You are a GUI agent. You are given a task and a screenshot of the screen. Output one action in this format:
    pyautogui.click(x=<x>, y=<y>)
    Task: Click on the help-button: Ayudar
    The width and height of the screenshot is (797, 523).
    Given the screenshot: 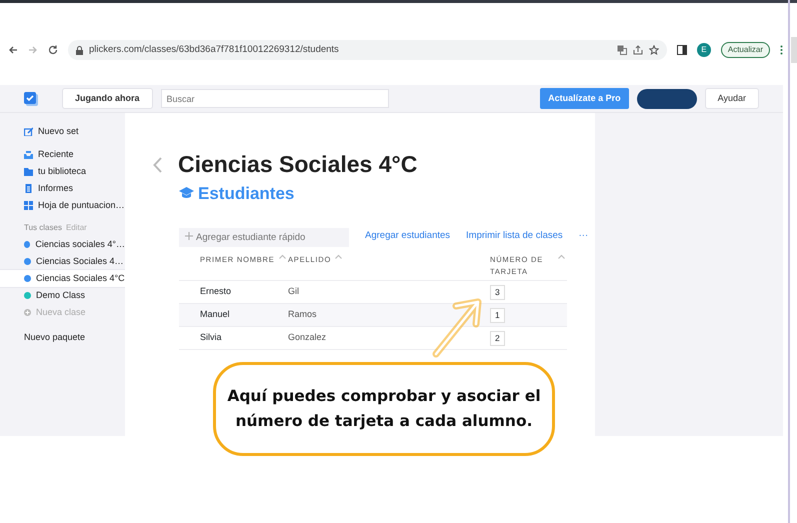 What is the action you would take?
    pyautogui.click(x=731, y=99)
    